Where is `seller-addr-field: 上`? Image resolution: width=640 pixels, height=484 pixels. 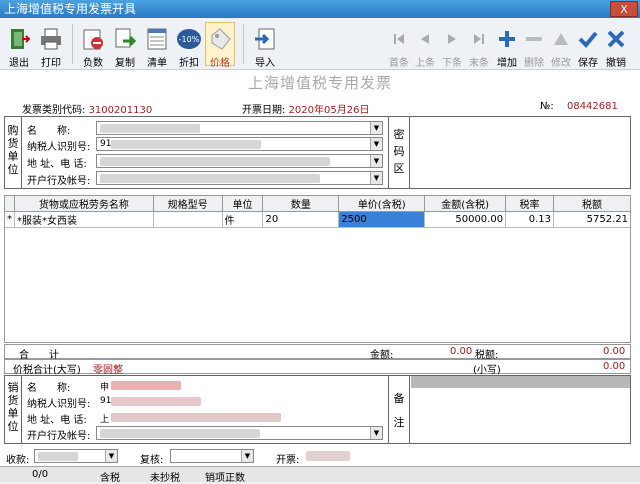 seller-addr-field: 上 is located at coordinates (239, 417).